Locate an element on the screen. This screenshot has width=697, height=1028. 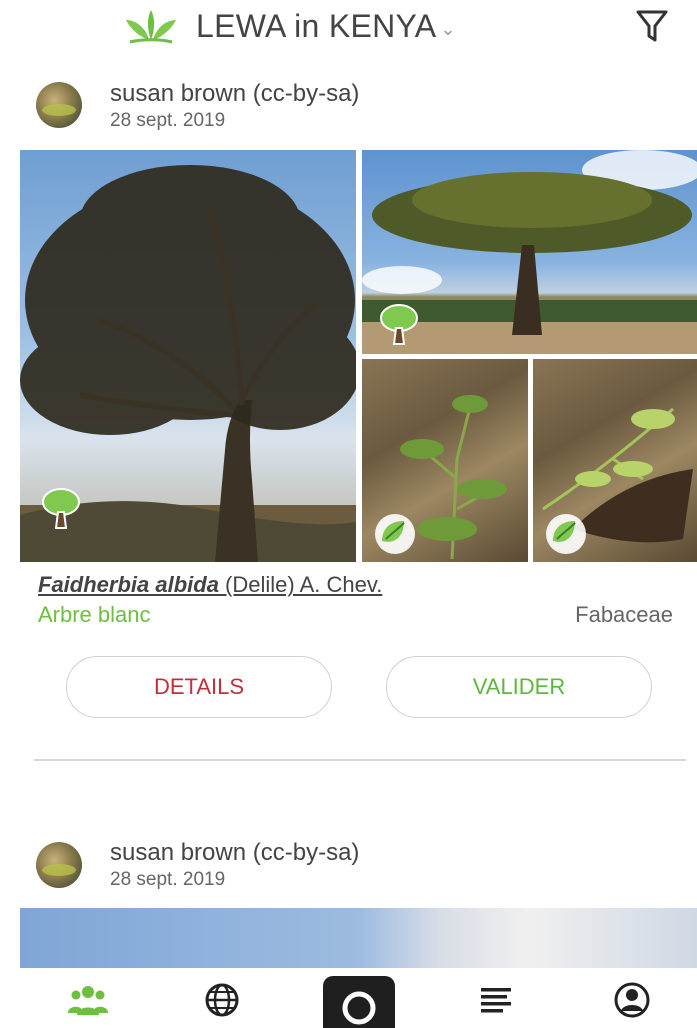
globe-icon is located at coordinates (222, 1000).